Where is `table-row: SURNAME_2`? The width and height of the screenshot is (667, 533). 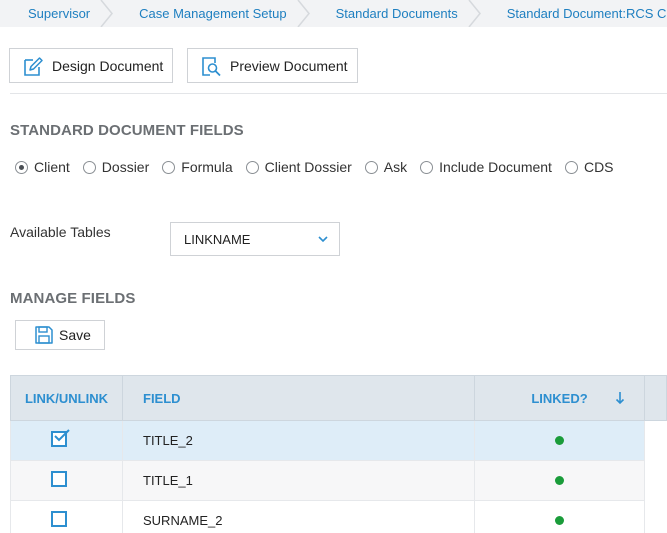 table-row: SURNAME_2 is located at coordinates (327, 517).